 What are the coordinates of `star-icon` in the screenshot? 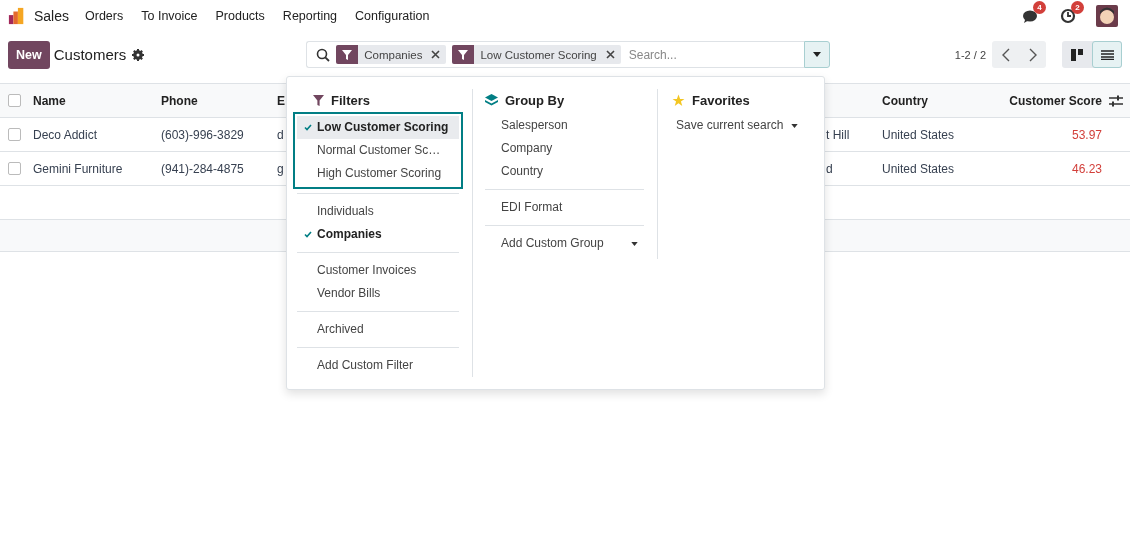 It's located at (678, 100).